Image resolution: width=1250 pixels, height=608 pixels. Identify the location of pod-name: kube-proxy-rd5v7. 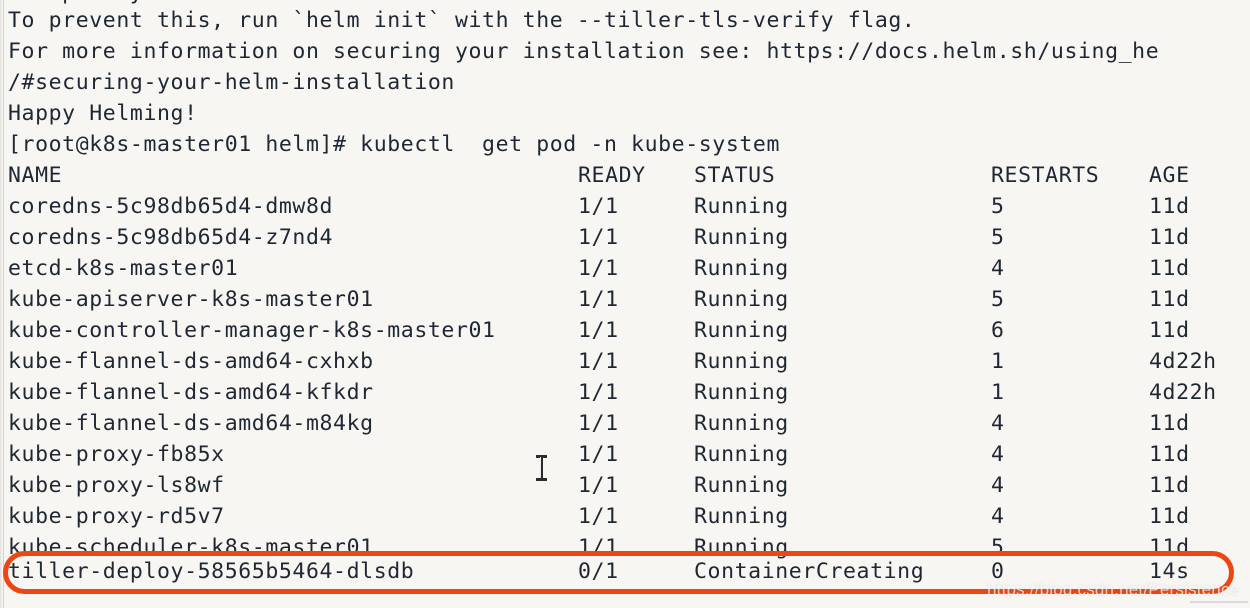
(116, 516).